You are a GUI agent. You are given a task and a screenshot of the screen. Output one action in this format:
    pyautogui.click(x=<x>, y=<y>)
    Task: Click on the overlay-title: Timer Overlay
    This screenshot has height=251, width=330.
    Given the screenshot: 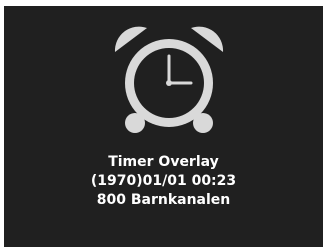 What is the action you would take?
    pyautogui.click(x=163, y=162)
    